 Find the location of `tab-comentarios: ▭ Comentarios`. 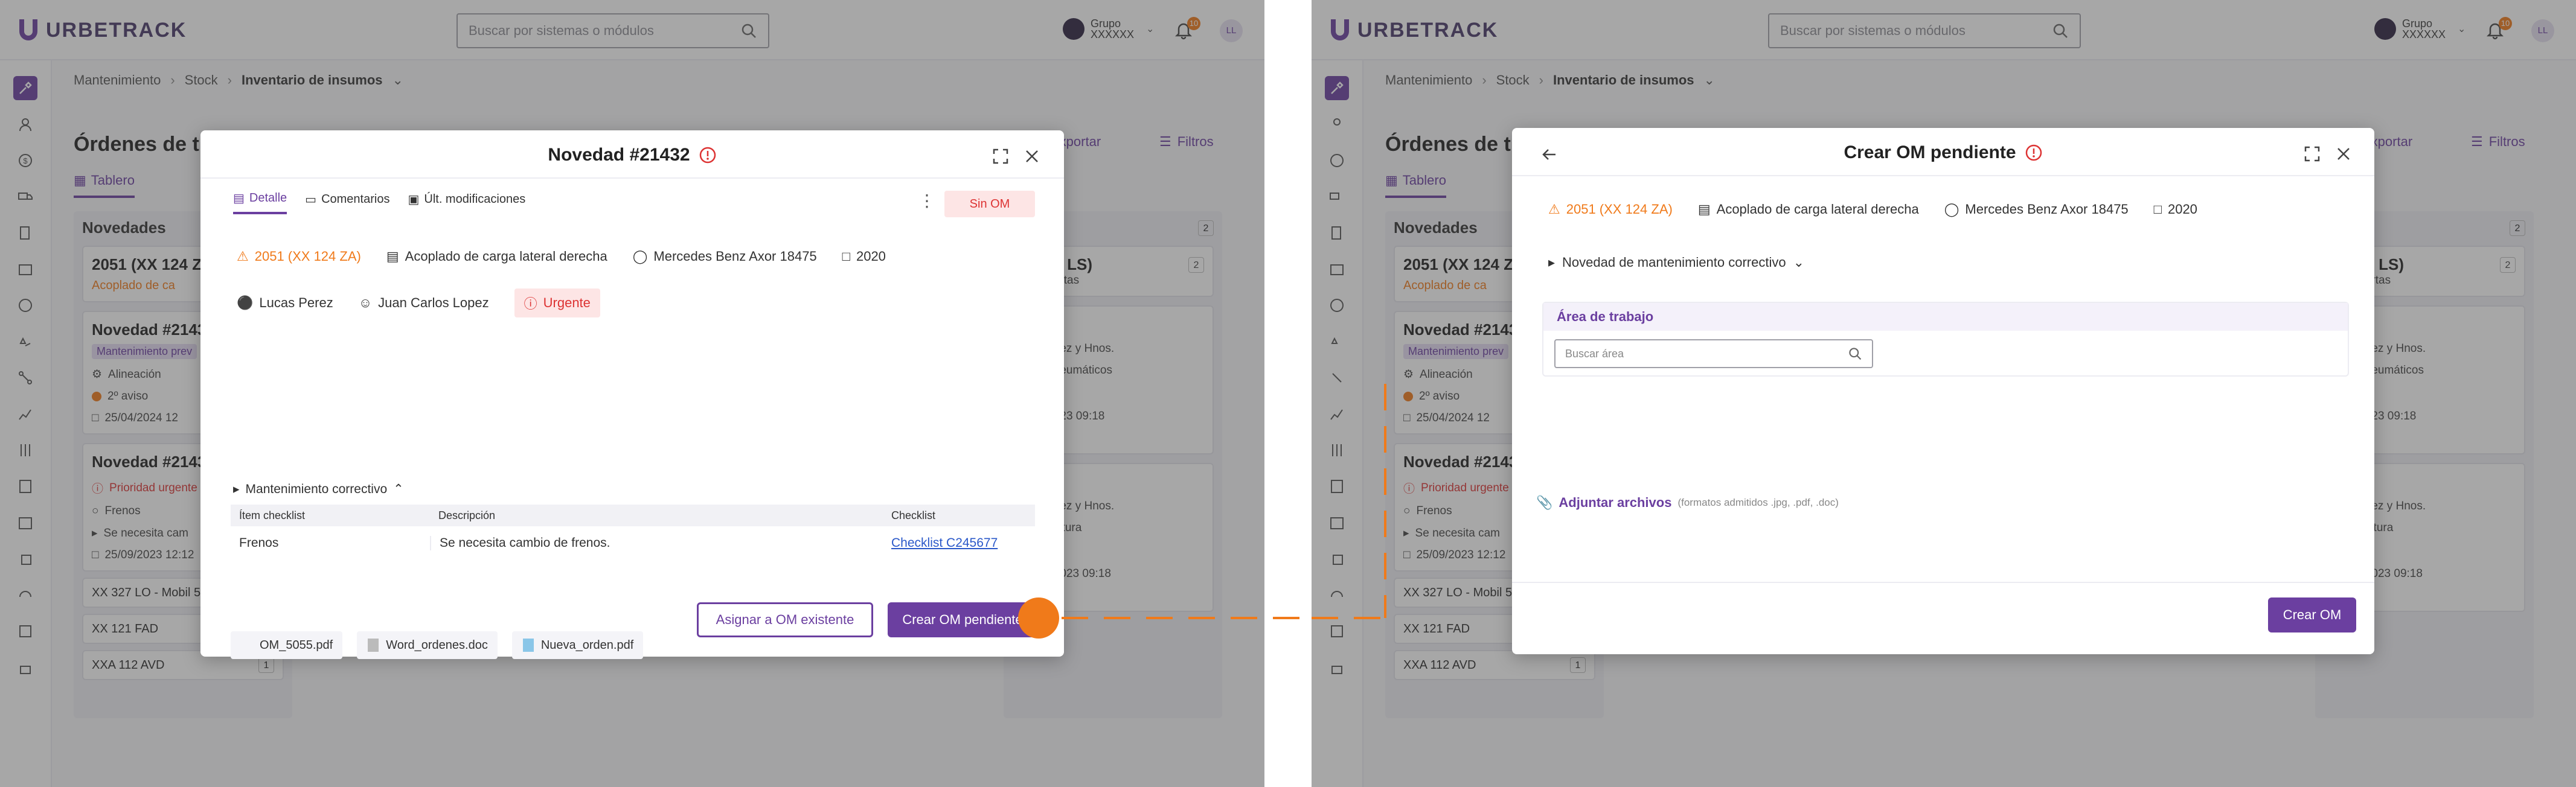

tab-comentarios: ▭ Comentarios is located at coordinates (347, 202).